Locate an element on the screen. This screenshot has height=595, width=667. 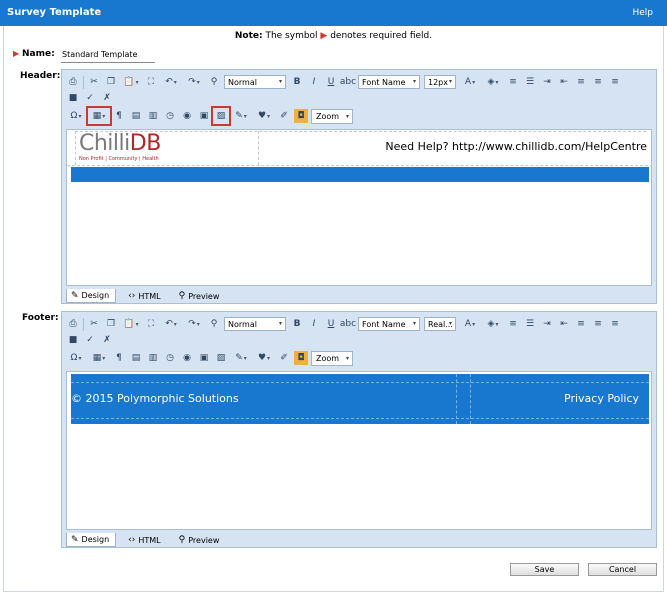
header-tab-html: ‹› HTML is located at coordinates (145, 296).